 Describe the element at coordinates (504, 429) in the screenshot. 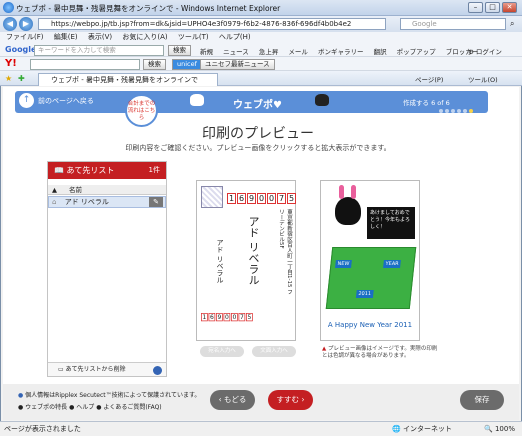

I see `zoom-text: 100%` at that location.